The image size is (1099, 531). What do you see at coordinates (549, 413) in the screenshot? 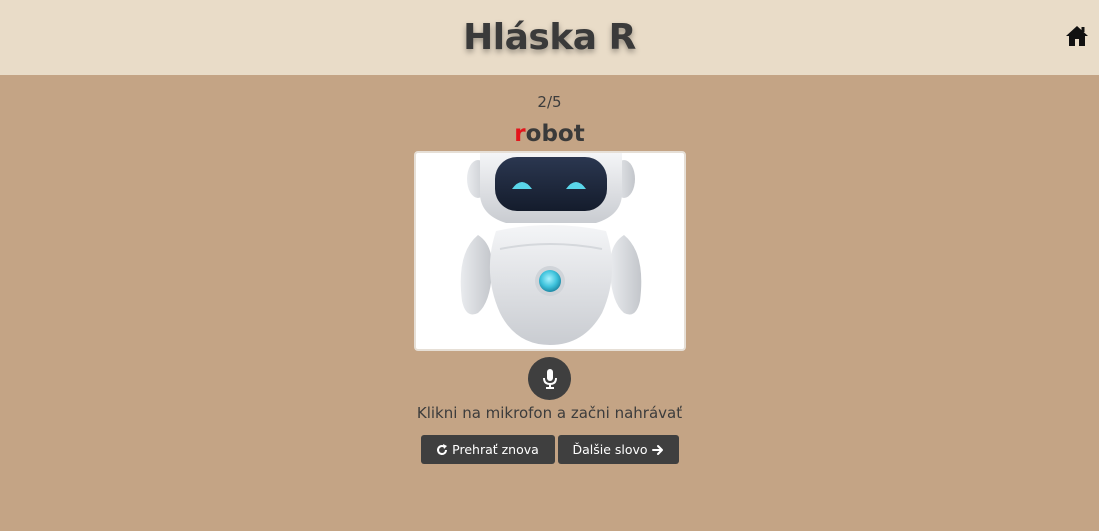
I see `hint-text: Klikni na mikrofon a začni nahrávať` at bounding box center [549, 413].